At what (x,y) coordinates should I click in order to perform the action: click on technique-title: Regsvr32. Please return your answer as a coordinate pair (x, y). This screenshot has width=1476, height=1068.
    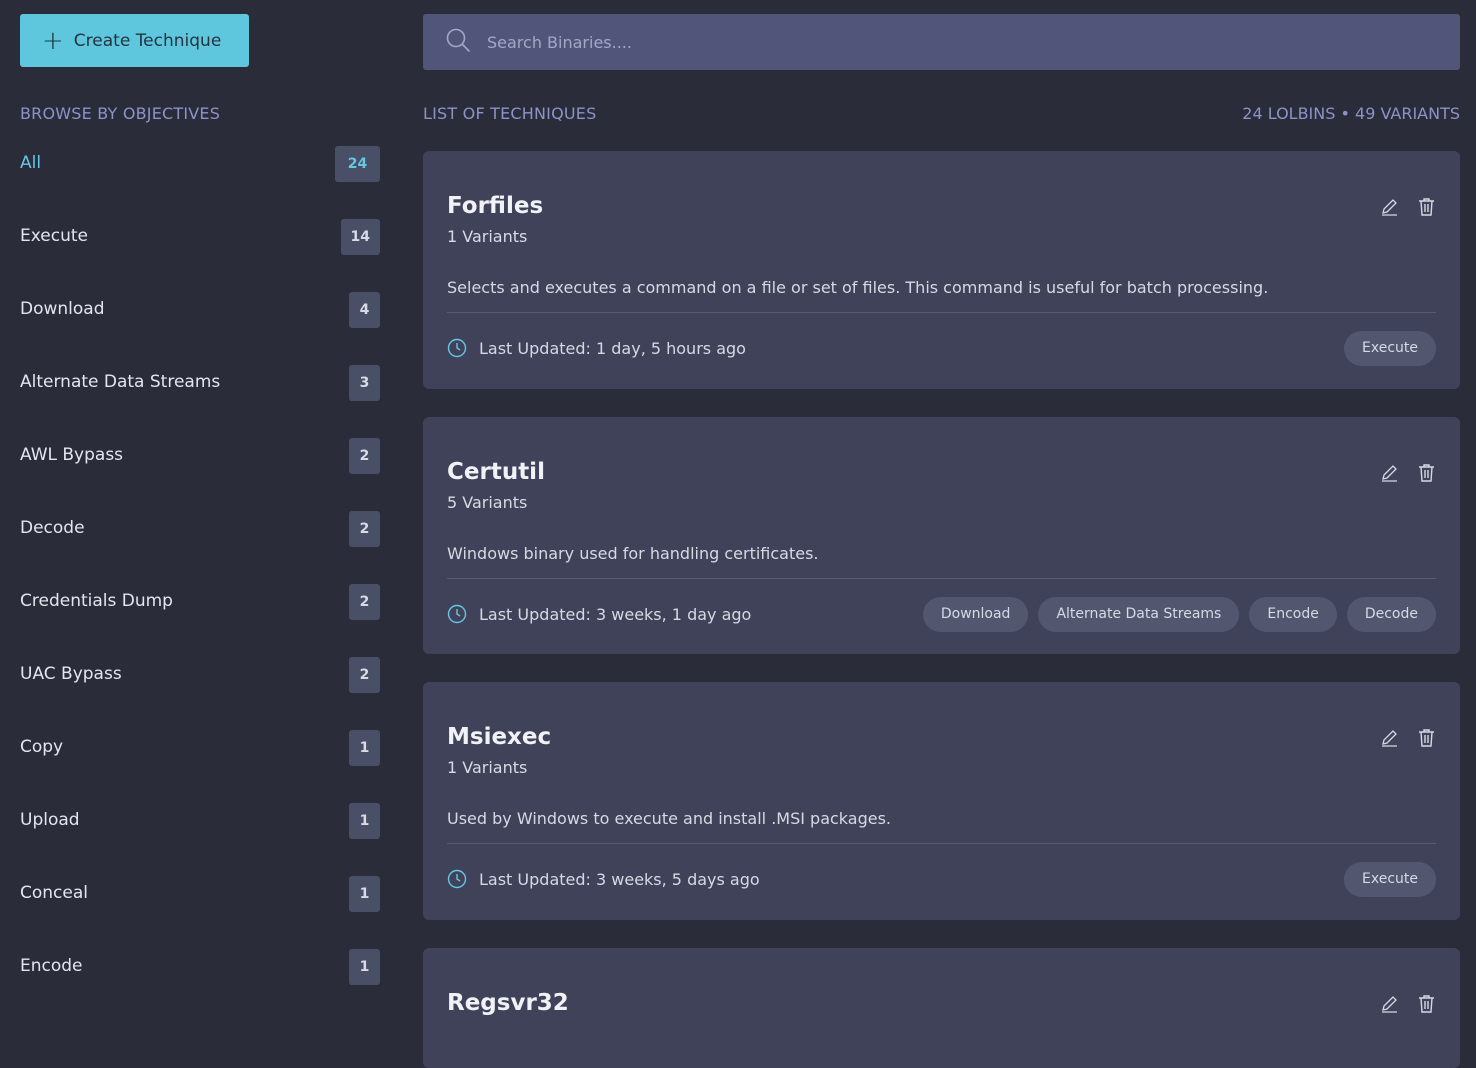
    Looking at the image, I should click on (508, 1003).